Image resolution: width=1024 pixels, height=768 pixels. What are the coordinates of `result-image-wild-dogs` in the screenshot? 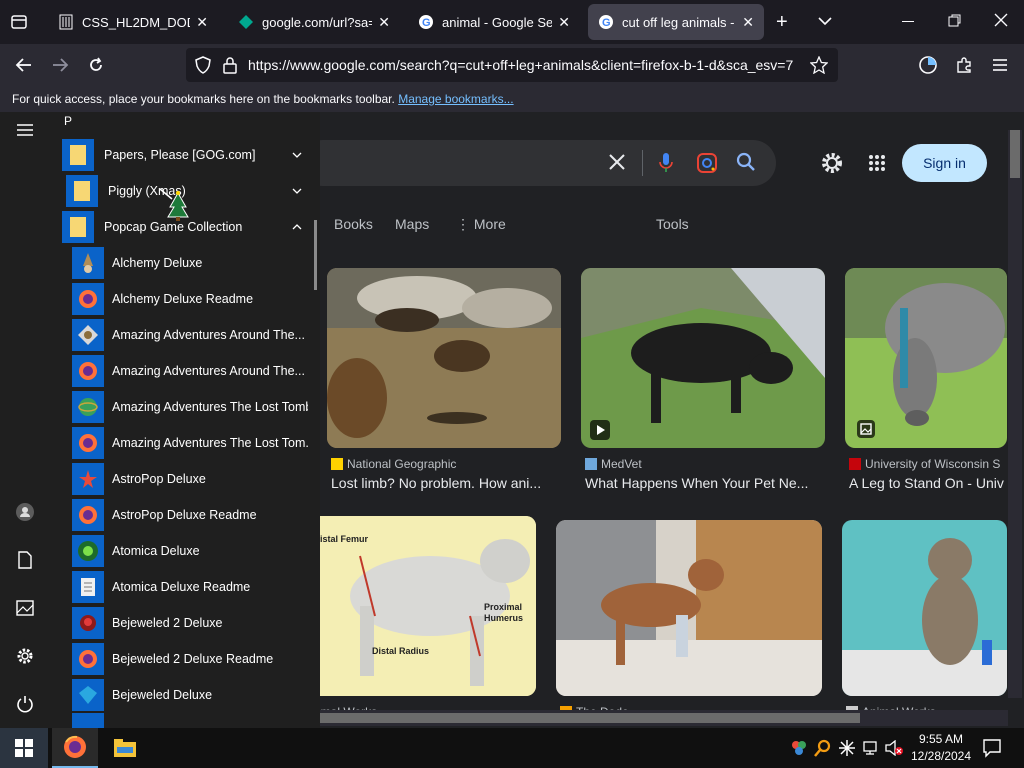 It's located at (444, 358).